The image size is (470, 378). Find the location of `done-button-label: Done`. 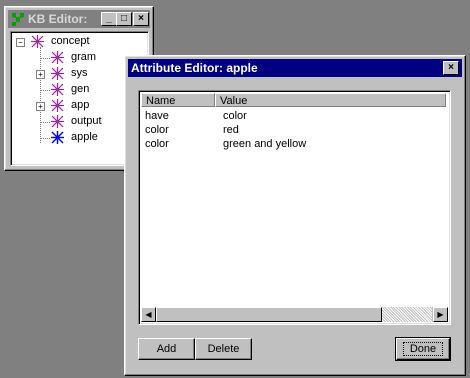

done-button-label: Done is located at coordinates (423, 349).